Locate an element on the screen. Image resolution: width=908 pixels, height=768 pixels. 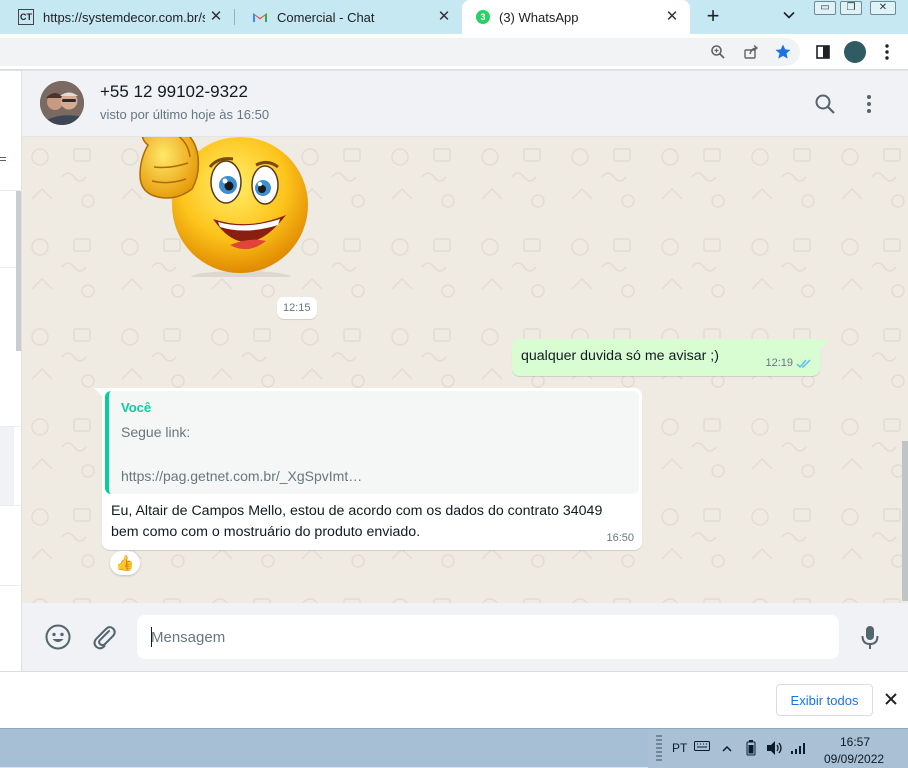
message-input is located at coordinates (488, 637).